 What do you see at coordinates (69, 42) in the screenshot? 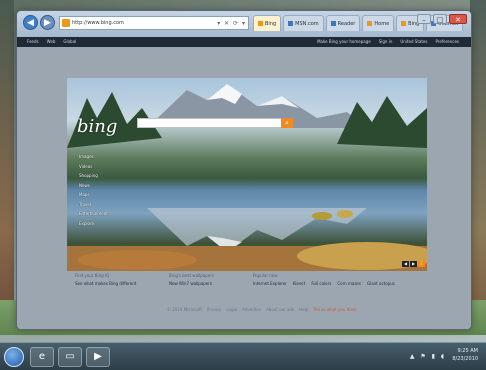
I see `cmd-global-link: Global` at bounding box center [69, 42].